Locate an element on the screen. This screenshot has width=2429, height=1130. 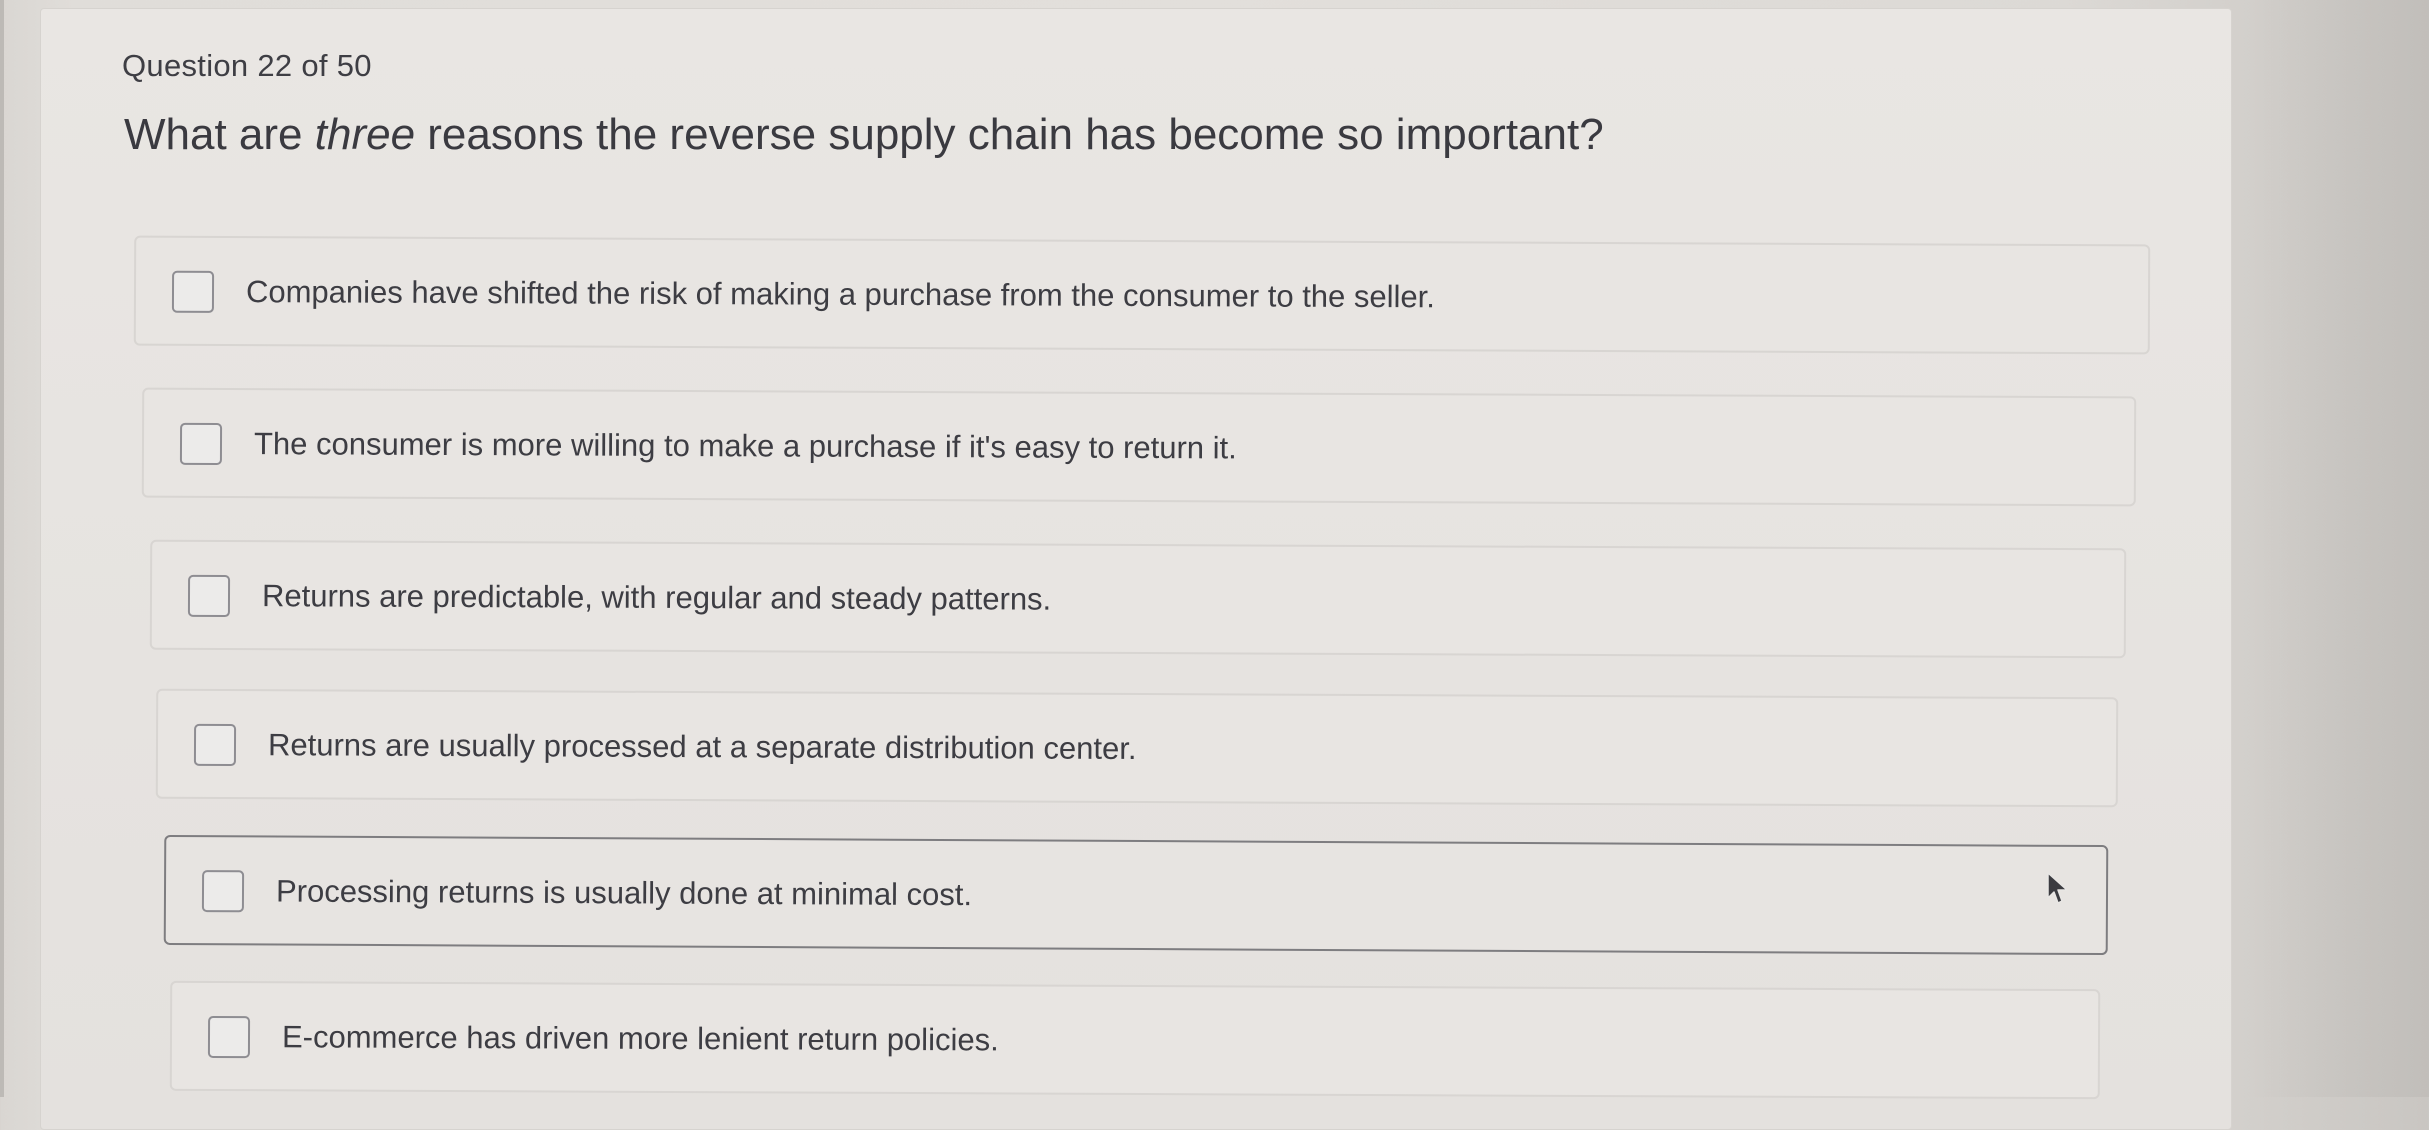
screen-shade is located at coordinates (2339, 548).